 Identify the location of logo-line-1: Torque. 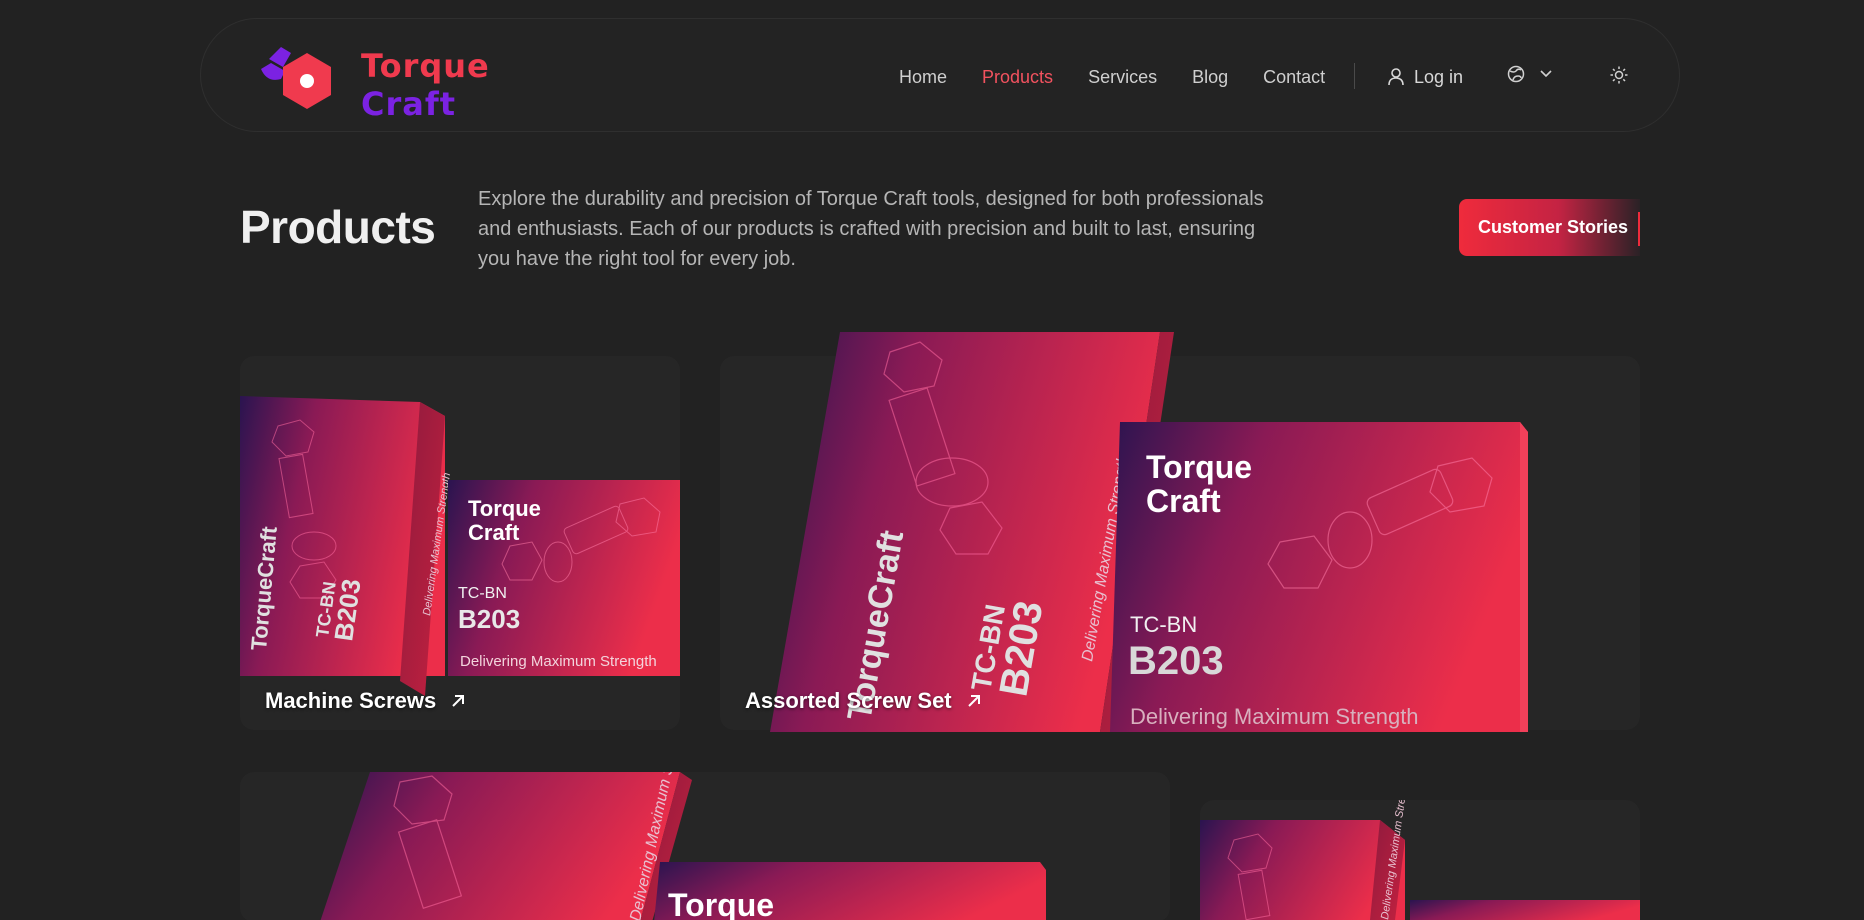
(425, 66).